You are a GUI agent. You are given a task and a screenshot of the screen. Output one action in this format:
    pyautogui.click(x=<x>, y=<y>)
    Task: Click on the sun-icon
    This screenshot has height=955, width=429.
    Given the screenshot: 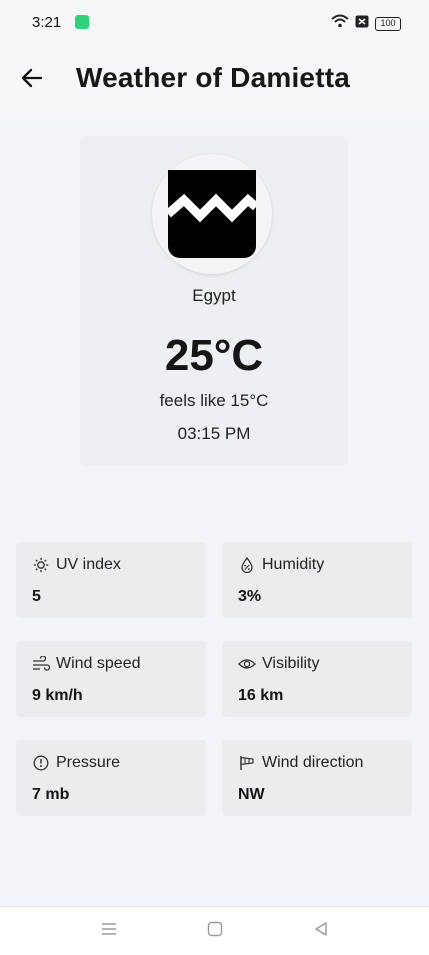 What is the action you would take?
    pyautogui.click(x=41, y=565)
    